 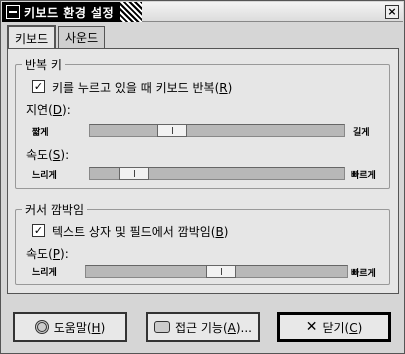 I want to click on cursor-blink-checkbox: ✓, so click(x=38, y=230).